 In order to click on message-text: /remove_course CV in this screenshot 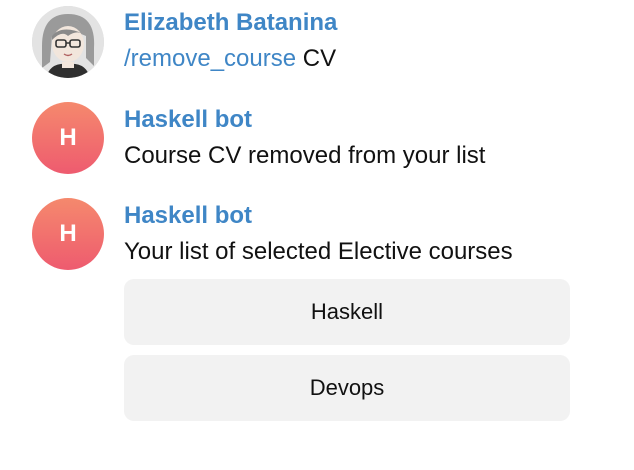, I will do `click(230, 59)`.